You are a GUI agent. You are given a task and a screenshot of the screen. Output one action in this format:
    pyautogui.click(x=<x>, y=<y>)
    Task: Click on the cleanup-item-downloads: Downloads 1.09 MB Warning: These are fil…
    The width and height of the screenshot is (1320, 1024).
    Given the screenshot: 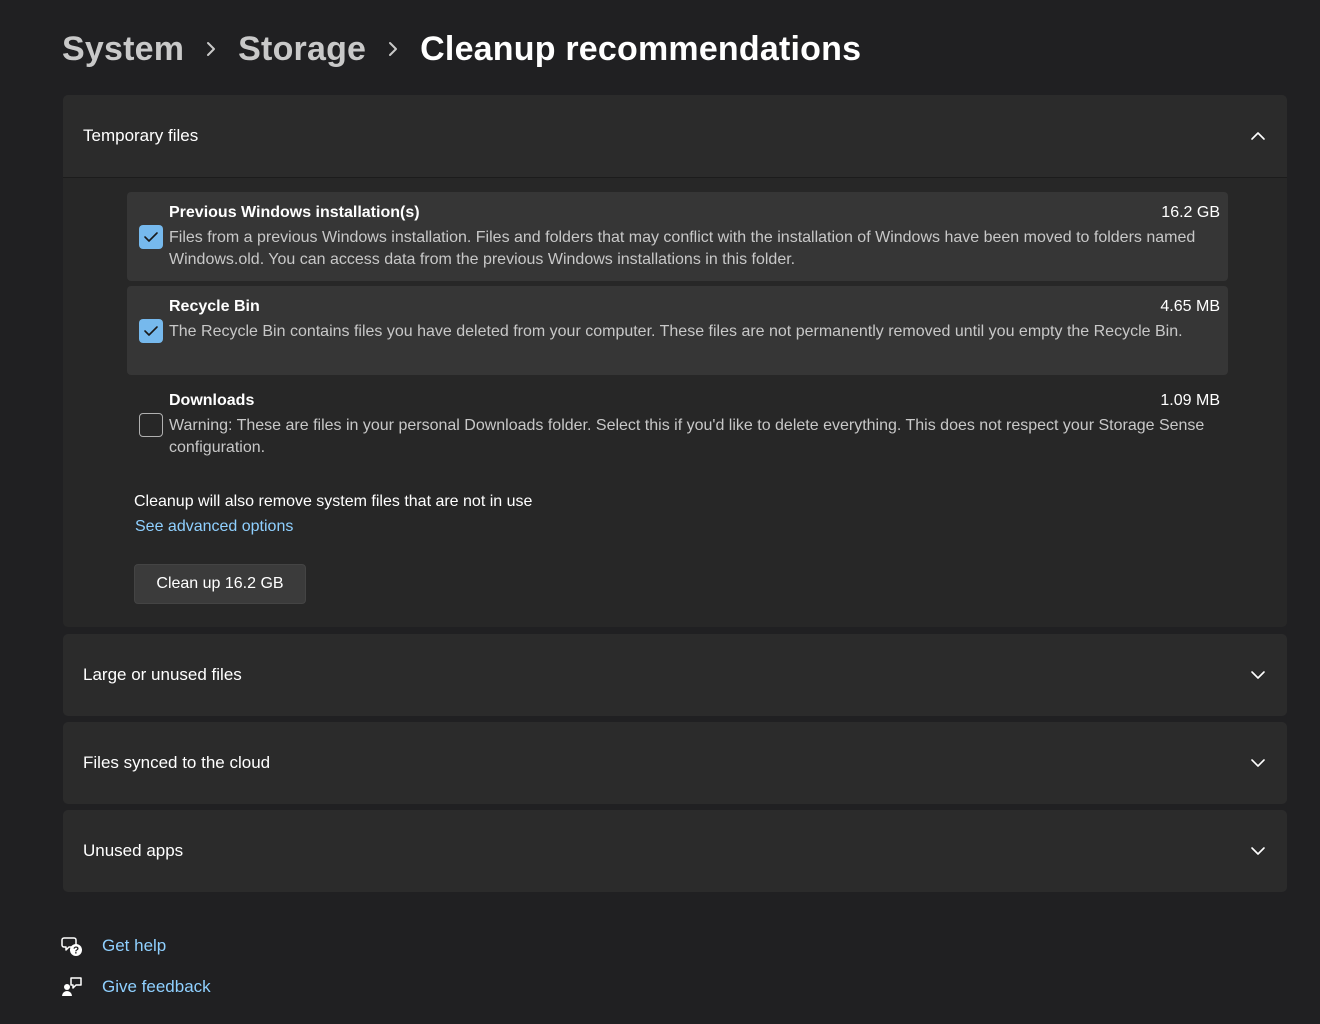 What is the action you would take?
    pyautogui.click(x=677, y=424)
    